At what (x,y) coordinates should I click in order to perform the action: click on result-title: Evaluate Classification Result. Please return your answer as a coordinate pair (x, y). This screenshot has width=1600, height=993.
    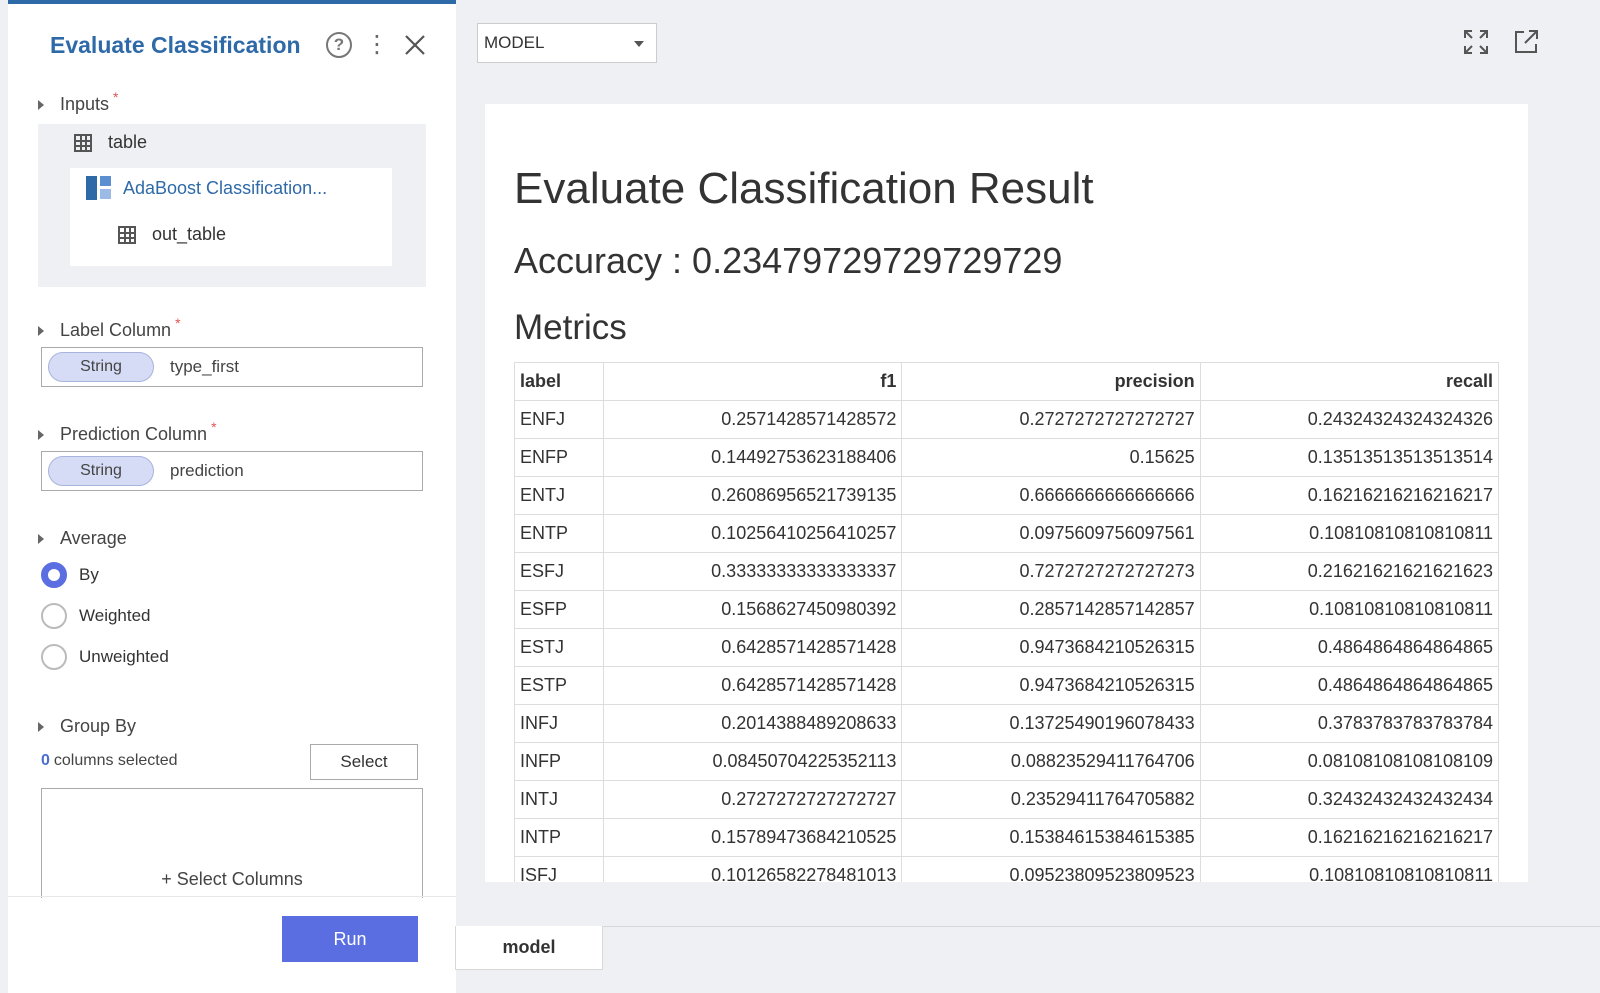
    Looking at the image, I should click on (804, 188).